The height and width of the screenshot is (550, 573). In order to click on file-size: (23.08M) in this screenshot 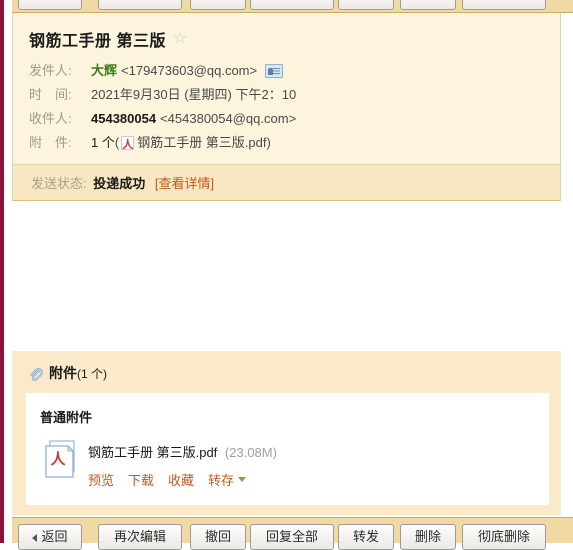, I will do `click(250, 452)`.